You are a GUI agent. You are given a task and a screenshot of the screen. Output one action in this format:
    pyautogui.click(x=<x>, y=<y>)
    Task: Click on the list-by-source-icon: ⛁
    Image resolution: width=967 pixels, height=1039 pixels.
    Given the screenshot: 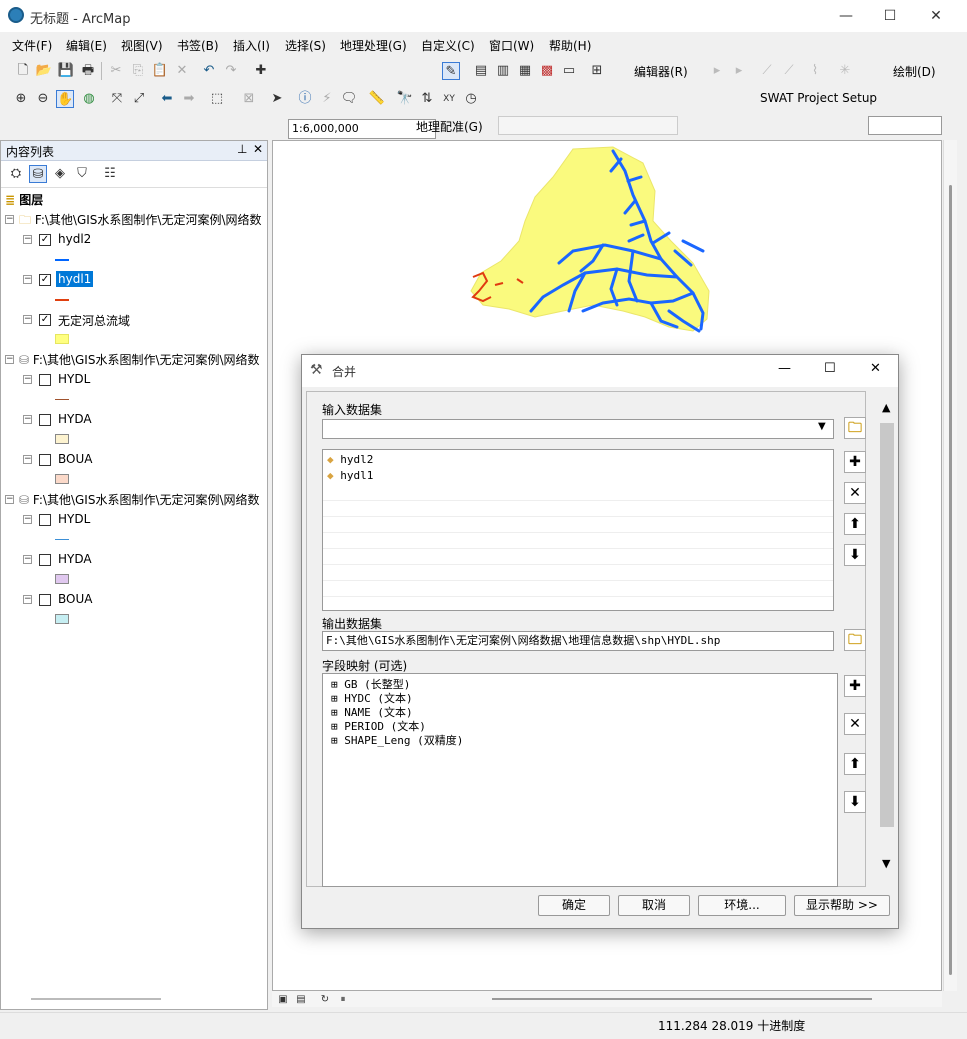 What is the action you would take?
    pyautogui.click(x=38, y=174)
    